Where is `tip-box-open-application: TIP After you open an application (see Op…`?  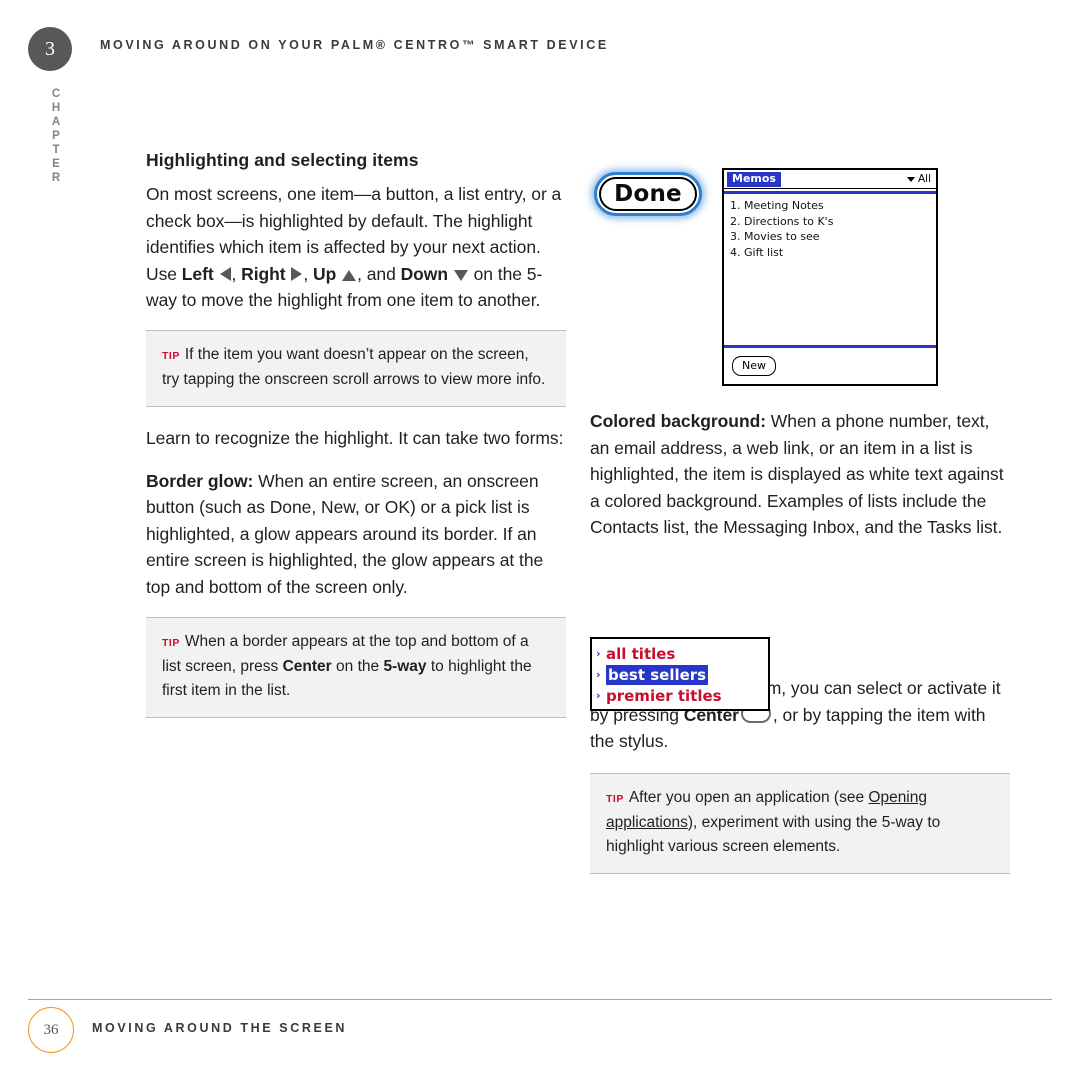
tip-box-open-application: TIP After you open an application (see Op… is located at coordinates (800, 823).